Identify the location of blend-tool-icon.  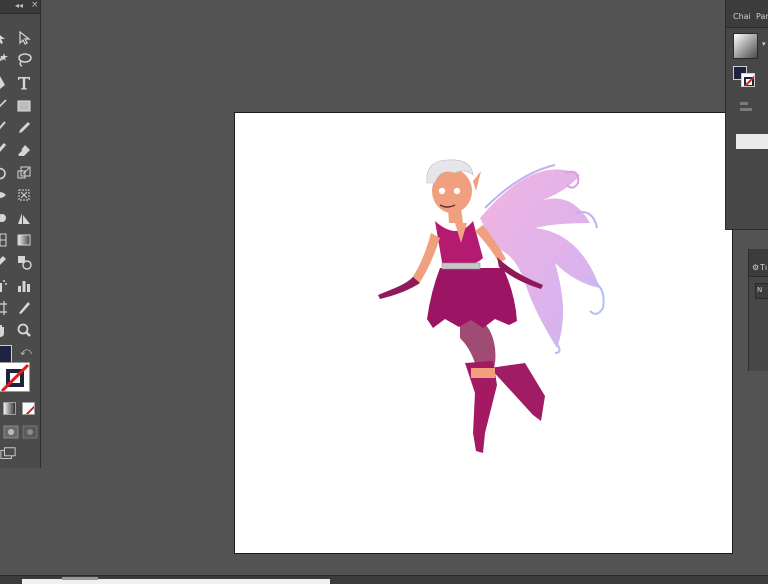
(24, 262).